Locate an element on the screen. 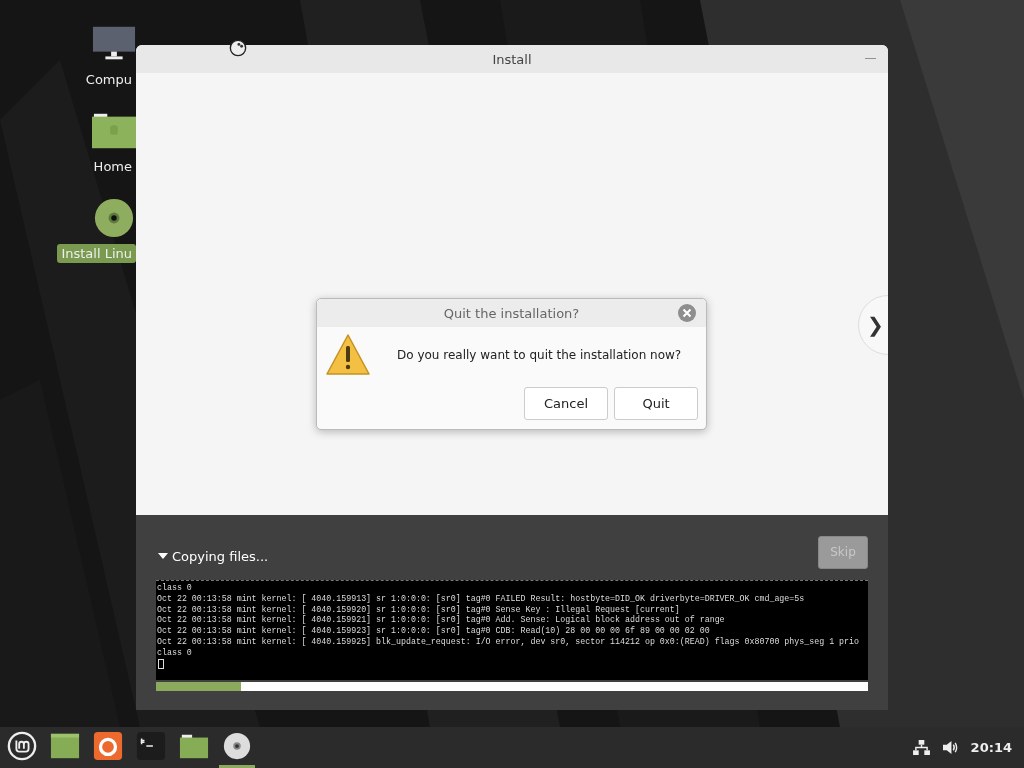 This screenshot has width=1024, height=768. window-title: Install is located at coordinates (512, 59).